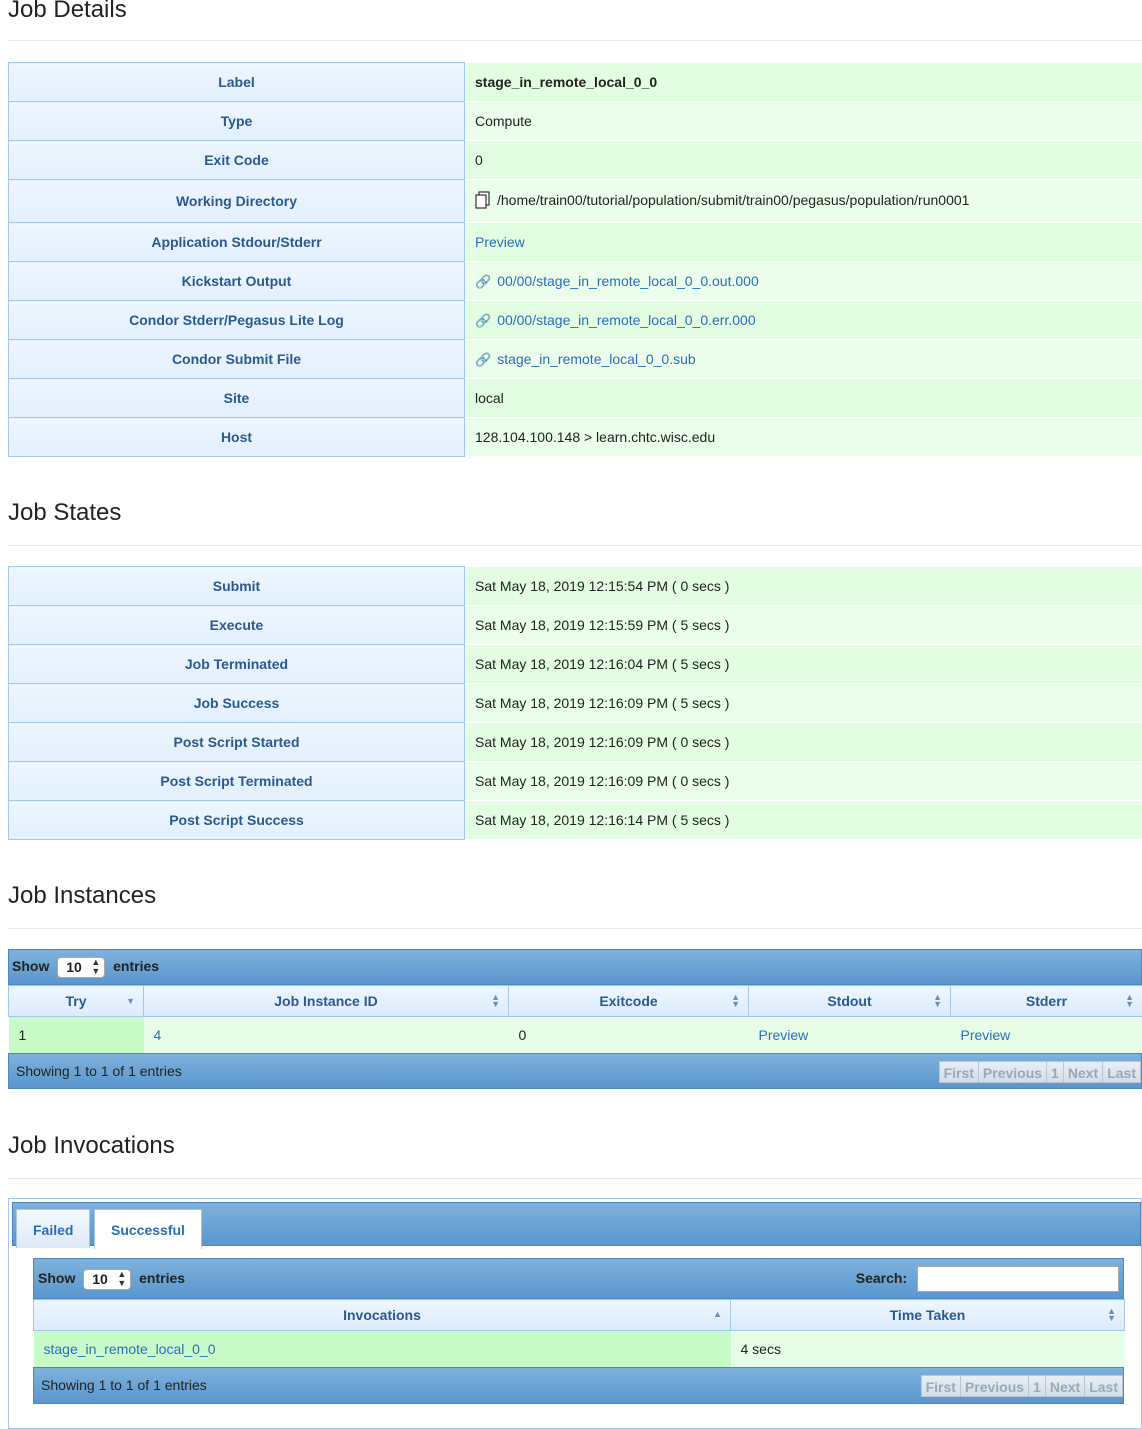  What do you see at coordinates (236, 742) in the screenshot?
I see `state-key: Post Script Started` at bounding box center [236, 742].